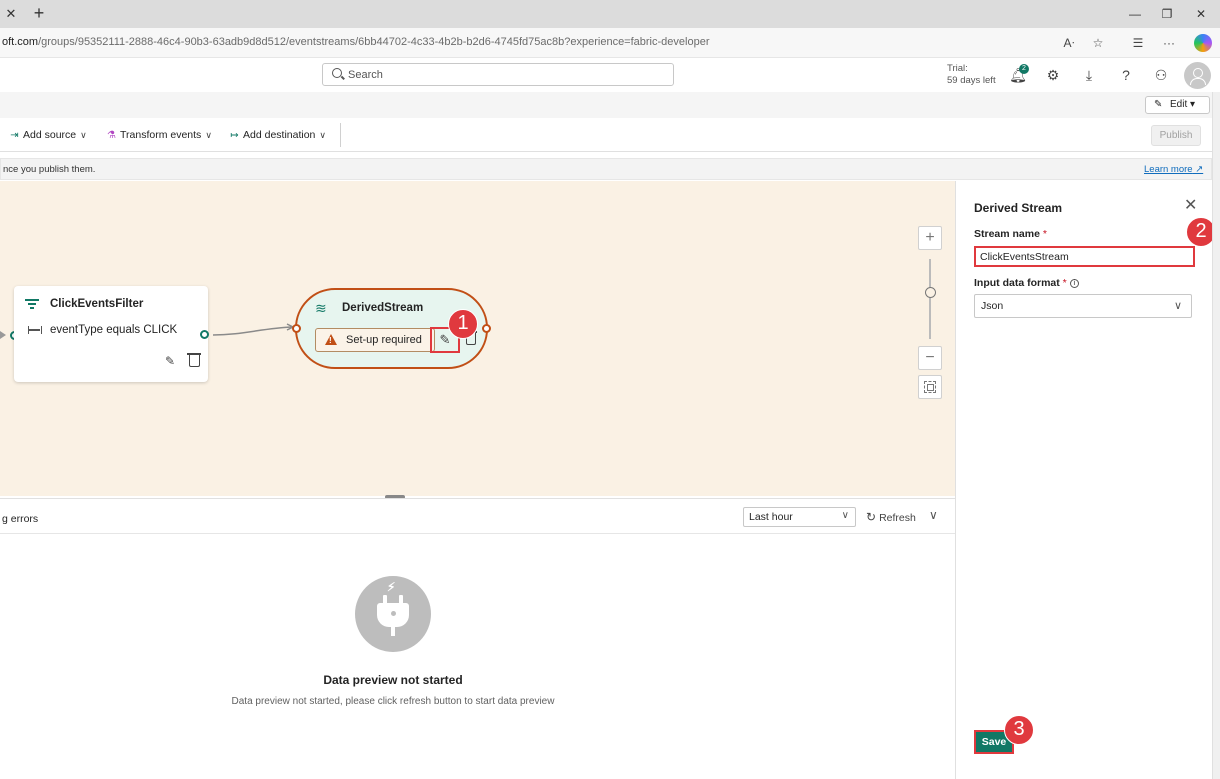 Image resolution: width=1220 pixels, height=779 pixels. I want to click on plug-body, so click(393, 615).